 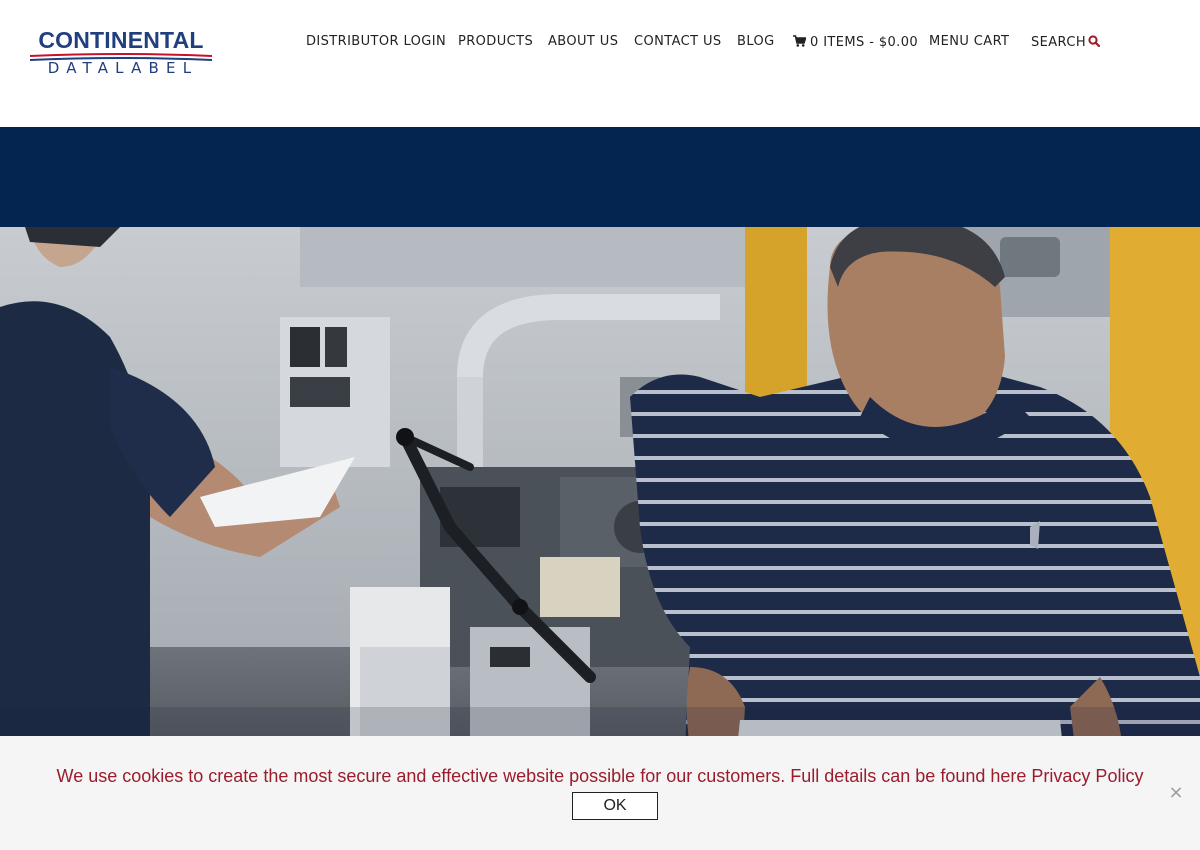 What do you see at coordinates (1094, 41) in the screenshot?
I see `magnifier-icon` at bounding box center [1094, 41].